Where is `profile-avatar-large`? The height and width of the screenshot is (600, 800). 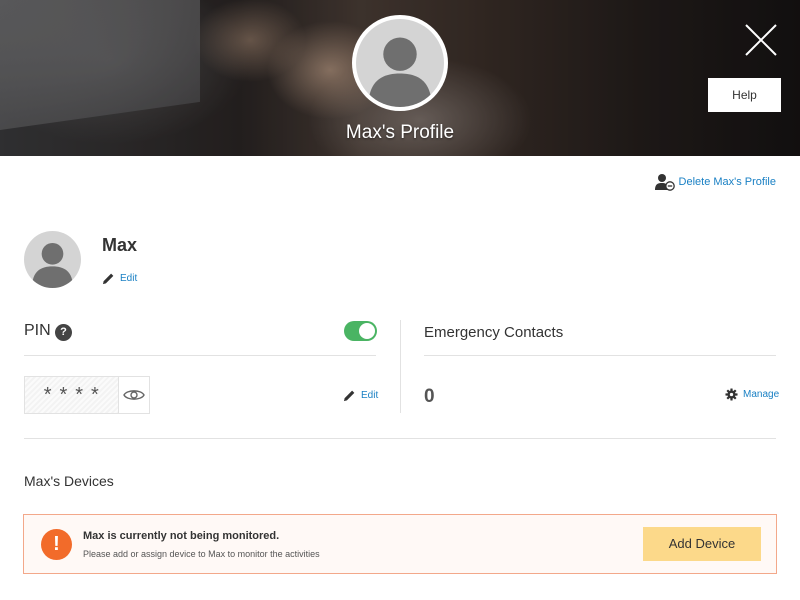 profile-avatar-large is located at coordinates (400, 63).